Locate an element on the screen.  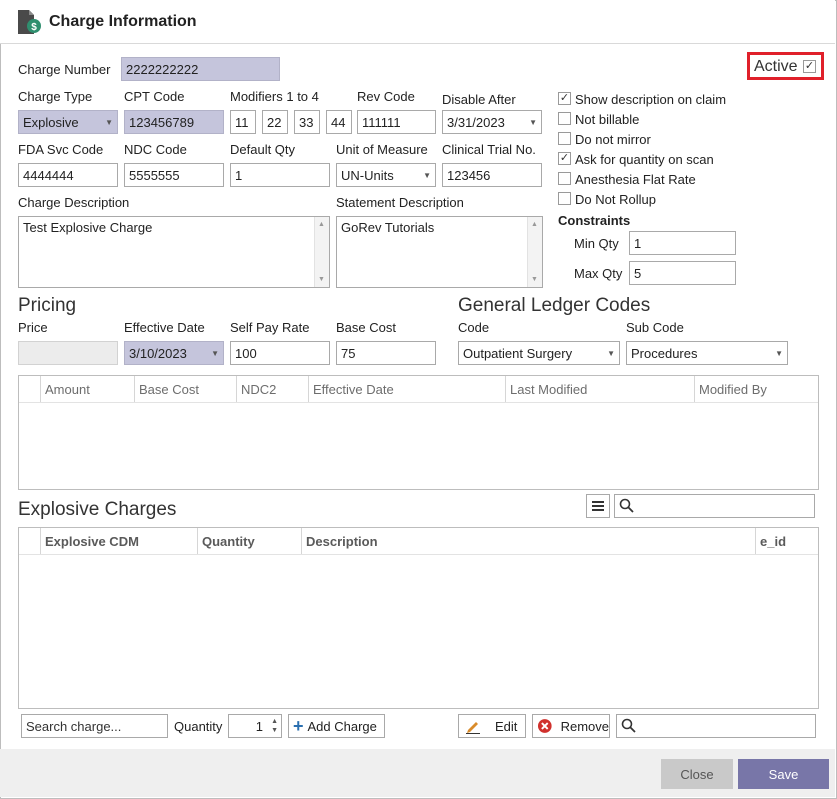
effective-date-label: Effective Date is located at coordinates (164, 327).